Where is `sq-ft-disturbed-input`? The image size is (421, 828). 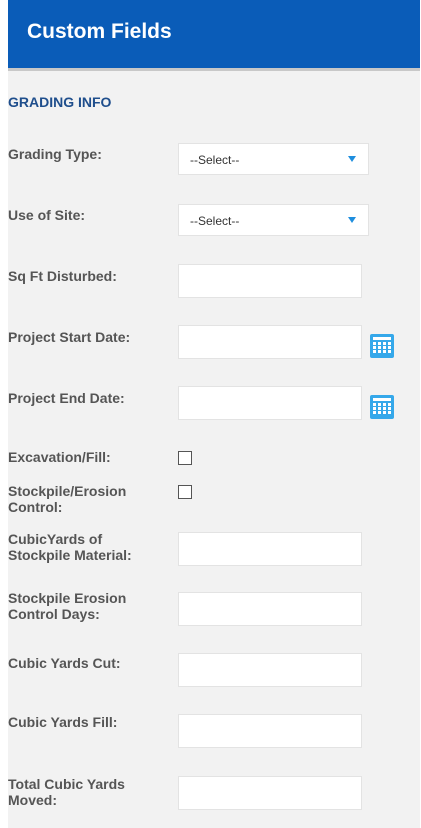
sq-ft-disturbed-input is located at coordinates (270, 281).